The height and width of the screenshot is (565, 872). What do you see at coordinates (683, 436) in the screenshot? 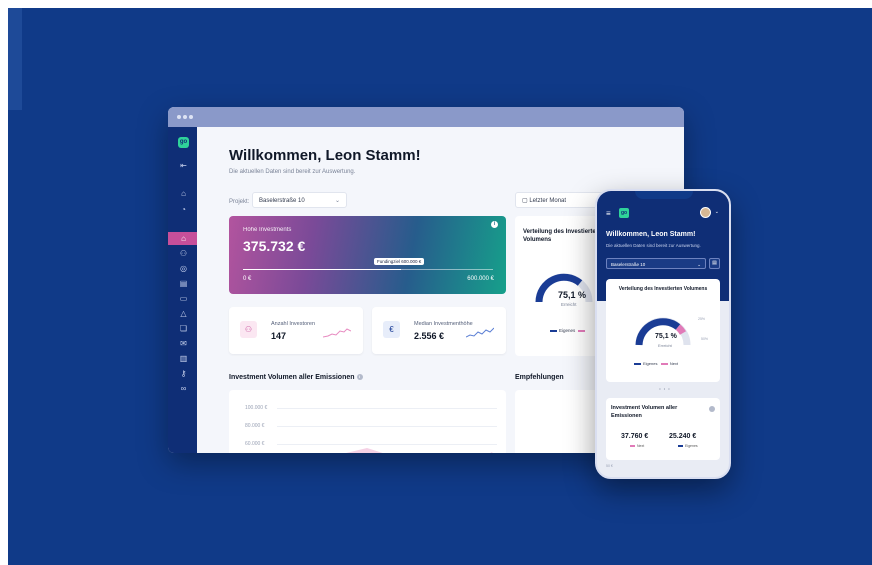
I see `volume-value-own: 25.240 €` at bounding box center [683, 436].